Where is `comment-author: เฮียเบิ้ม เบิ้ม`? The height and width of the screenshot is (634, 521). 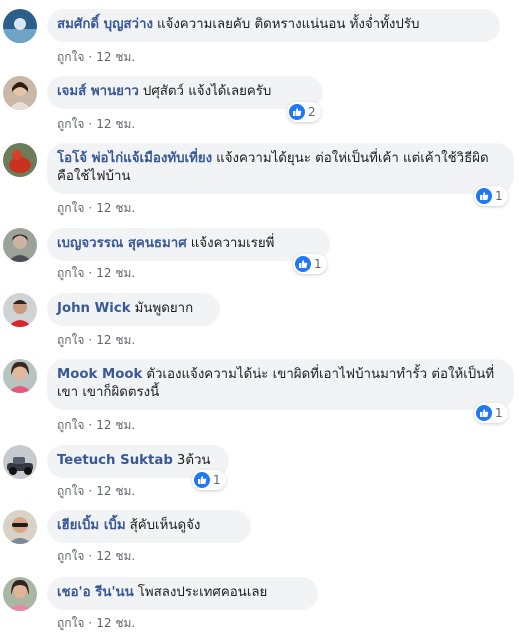 comment-author: เฮียเบิ้ม เบิ้ม is located at coordinates (91, 525).